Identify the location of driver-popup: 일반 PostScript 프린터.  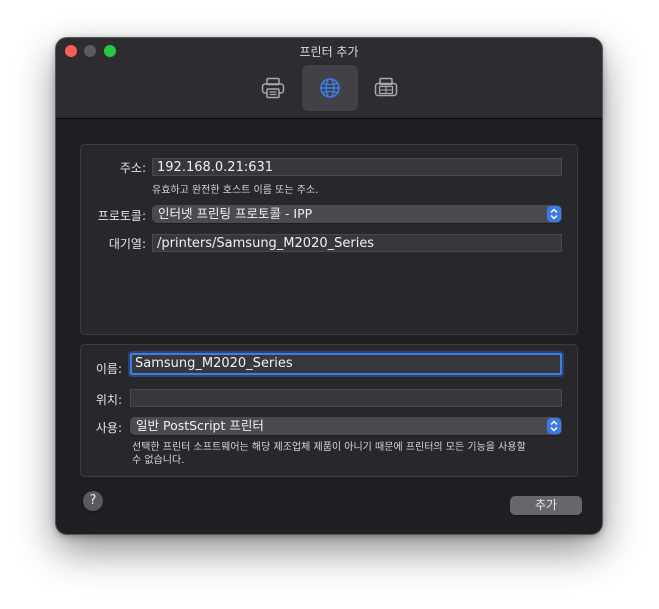
(346, 426).